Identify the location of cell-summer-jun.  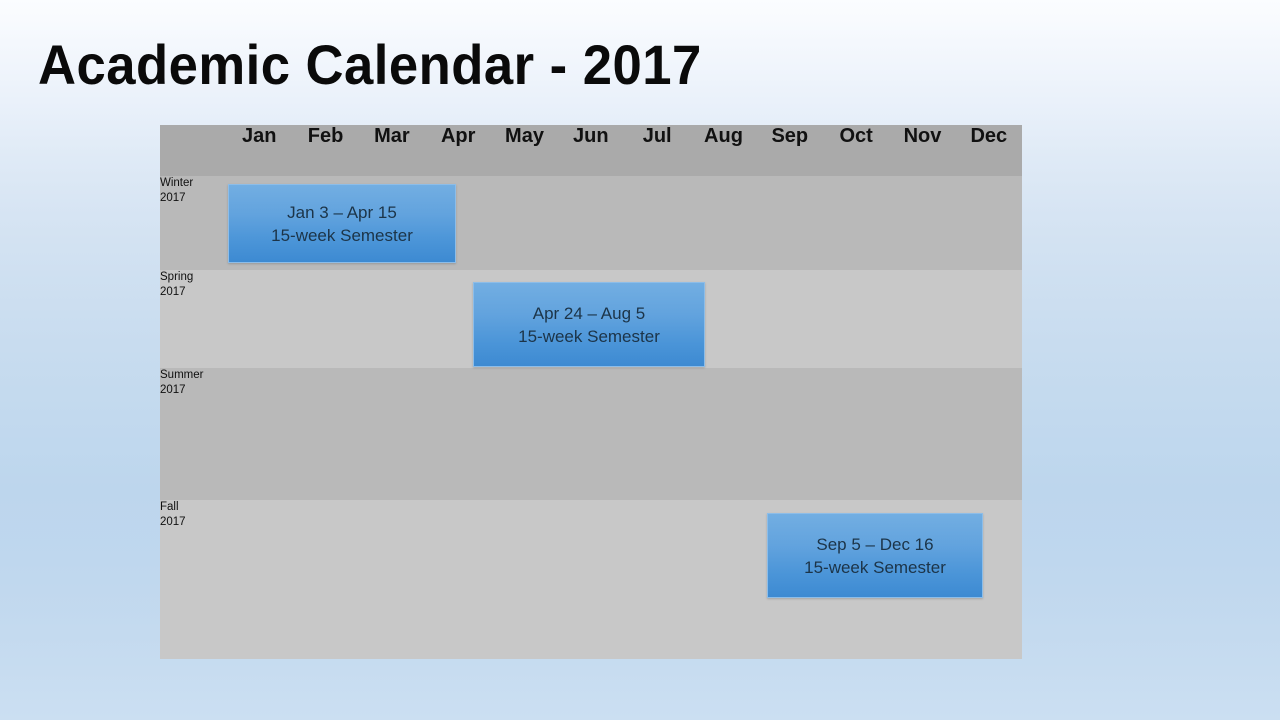
(590, 434).